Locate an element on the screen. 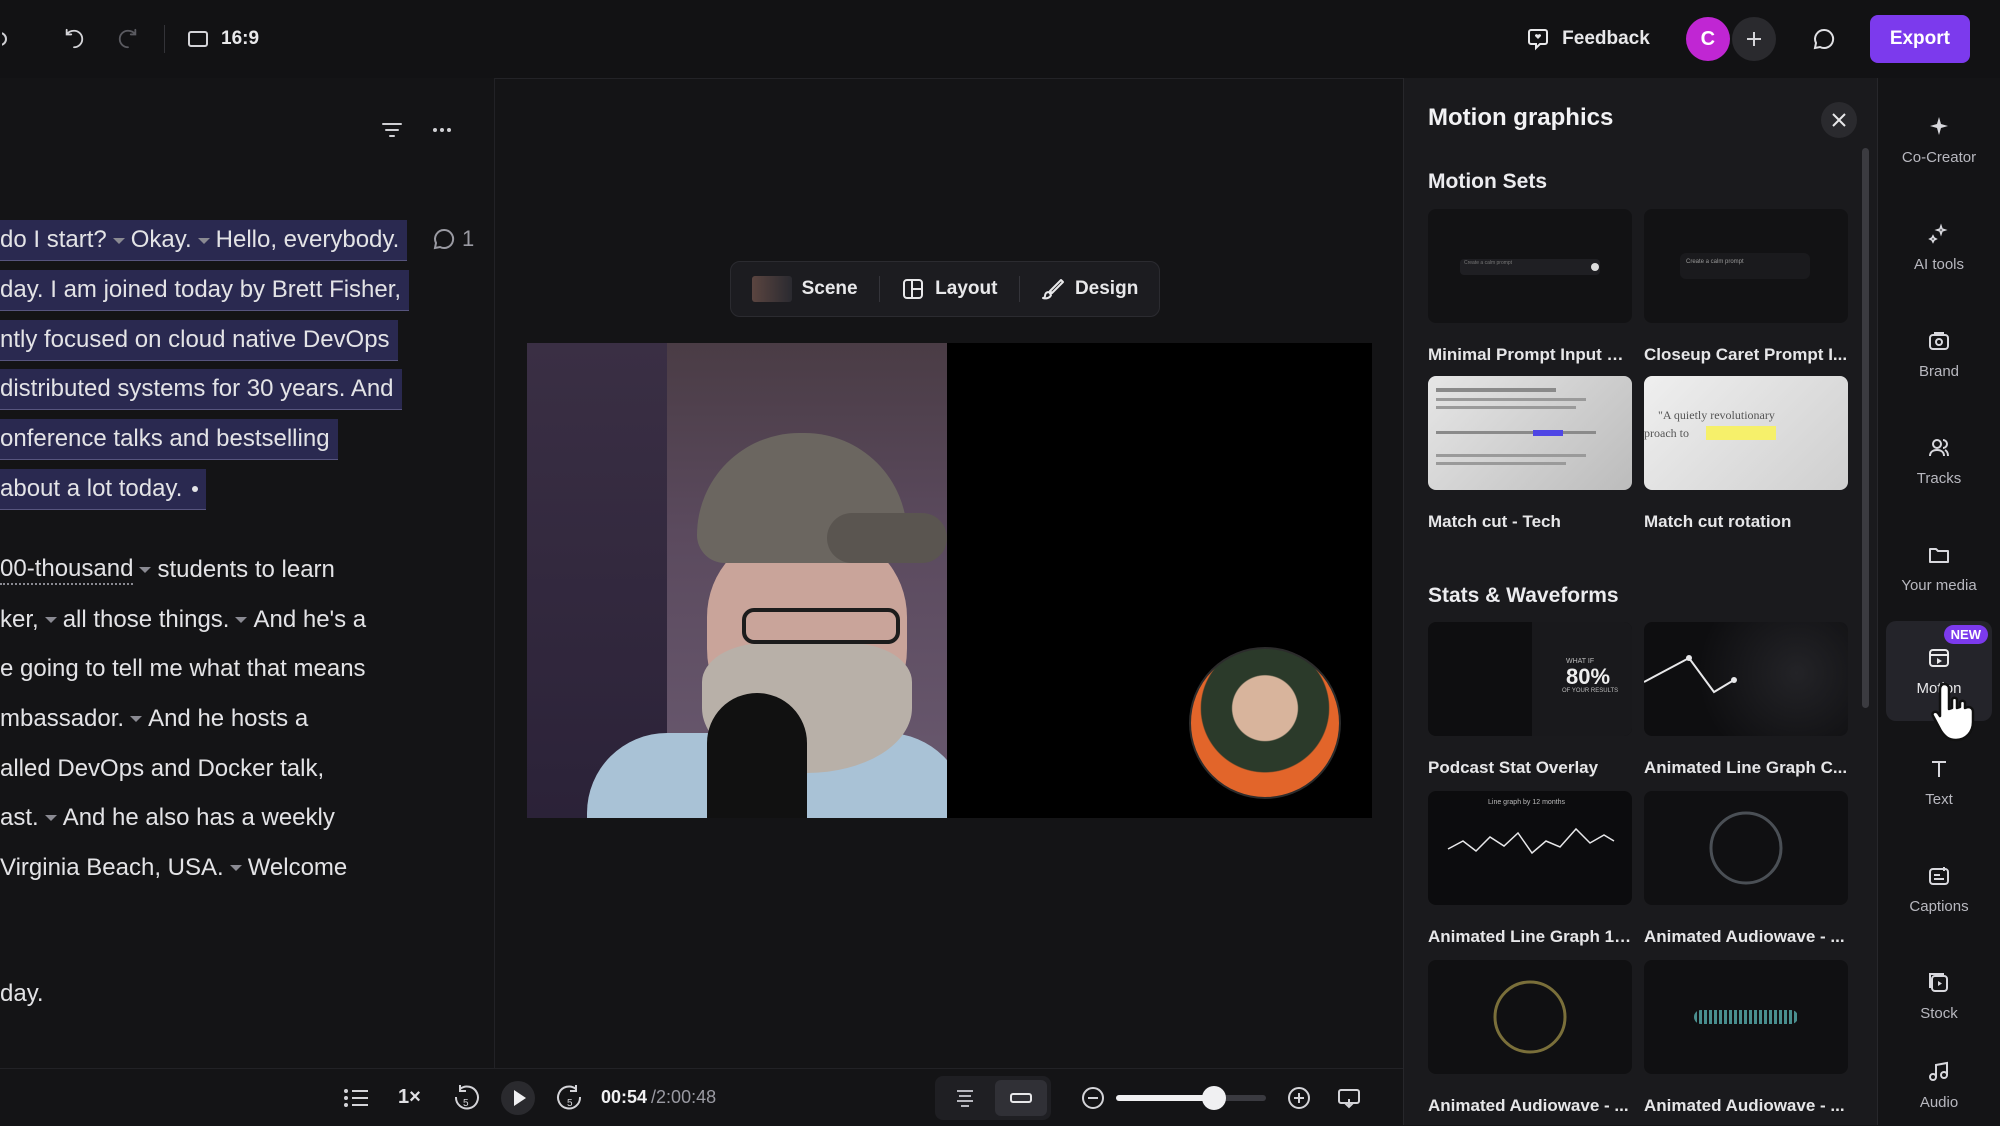  rewind-button: 5 is located at coordinates (466, 1097).